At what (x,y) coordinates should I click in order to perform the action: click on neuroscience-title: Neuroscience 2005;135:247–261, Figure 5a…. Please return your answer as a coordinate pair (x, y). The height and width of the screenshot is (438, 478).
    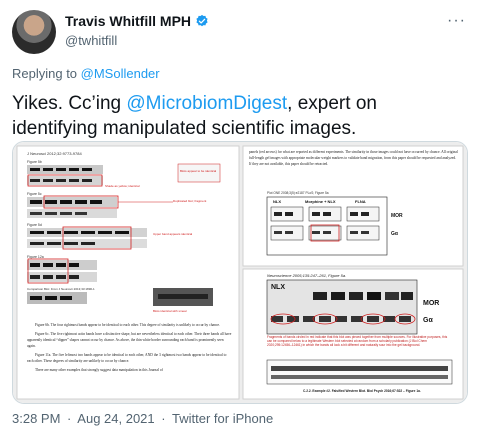
    Looking at the image, I should click on (306, 275).